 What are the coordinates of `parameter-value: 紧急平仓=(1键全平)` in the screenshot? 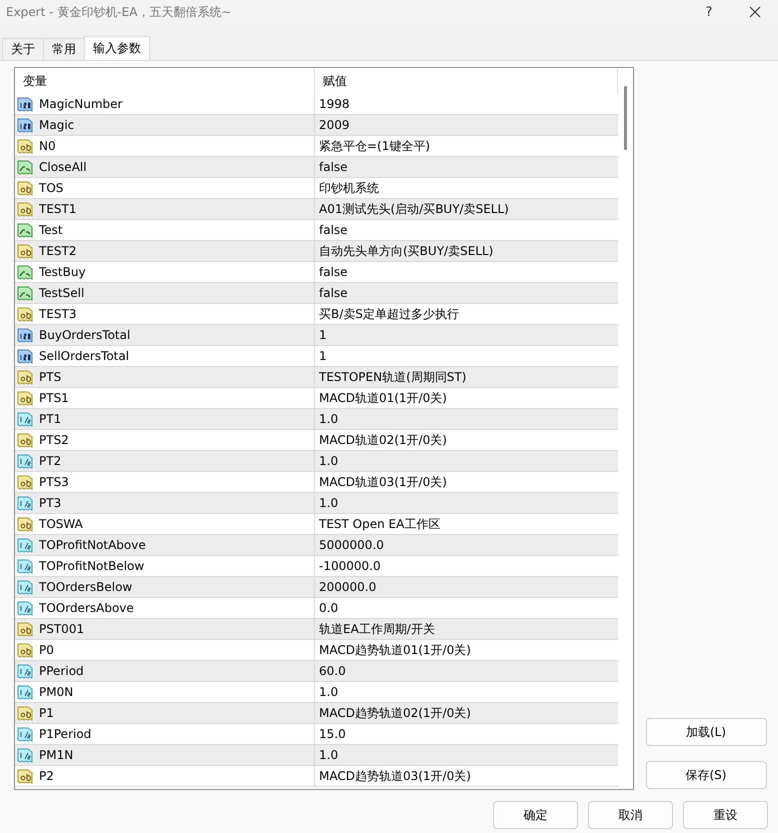 It's located at (466, 146).